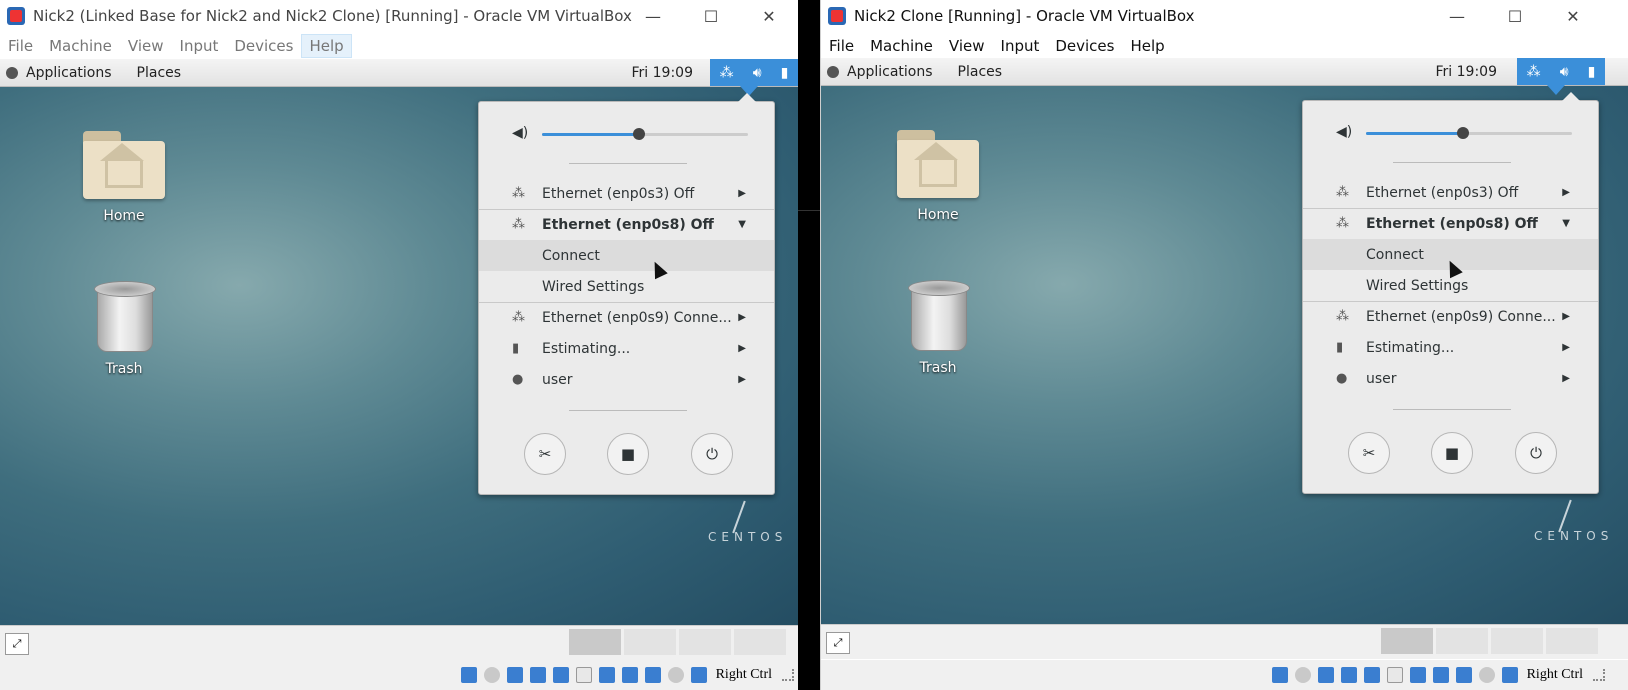 The image size is (1628, 690). I want to click on gnome-foot-icon, so click(12, 72).